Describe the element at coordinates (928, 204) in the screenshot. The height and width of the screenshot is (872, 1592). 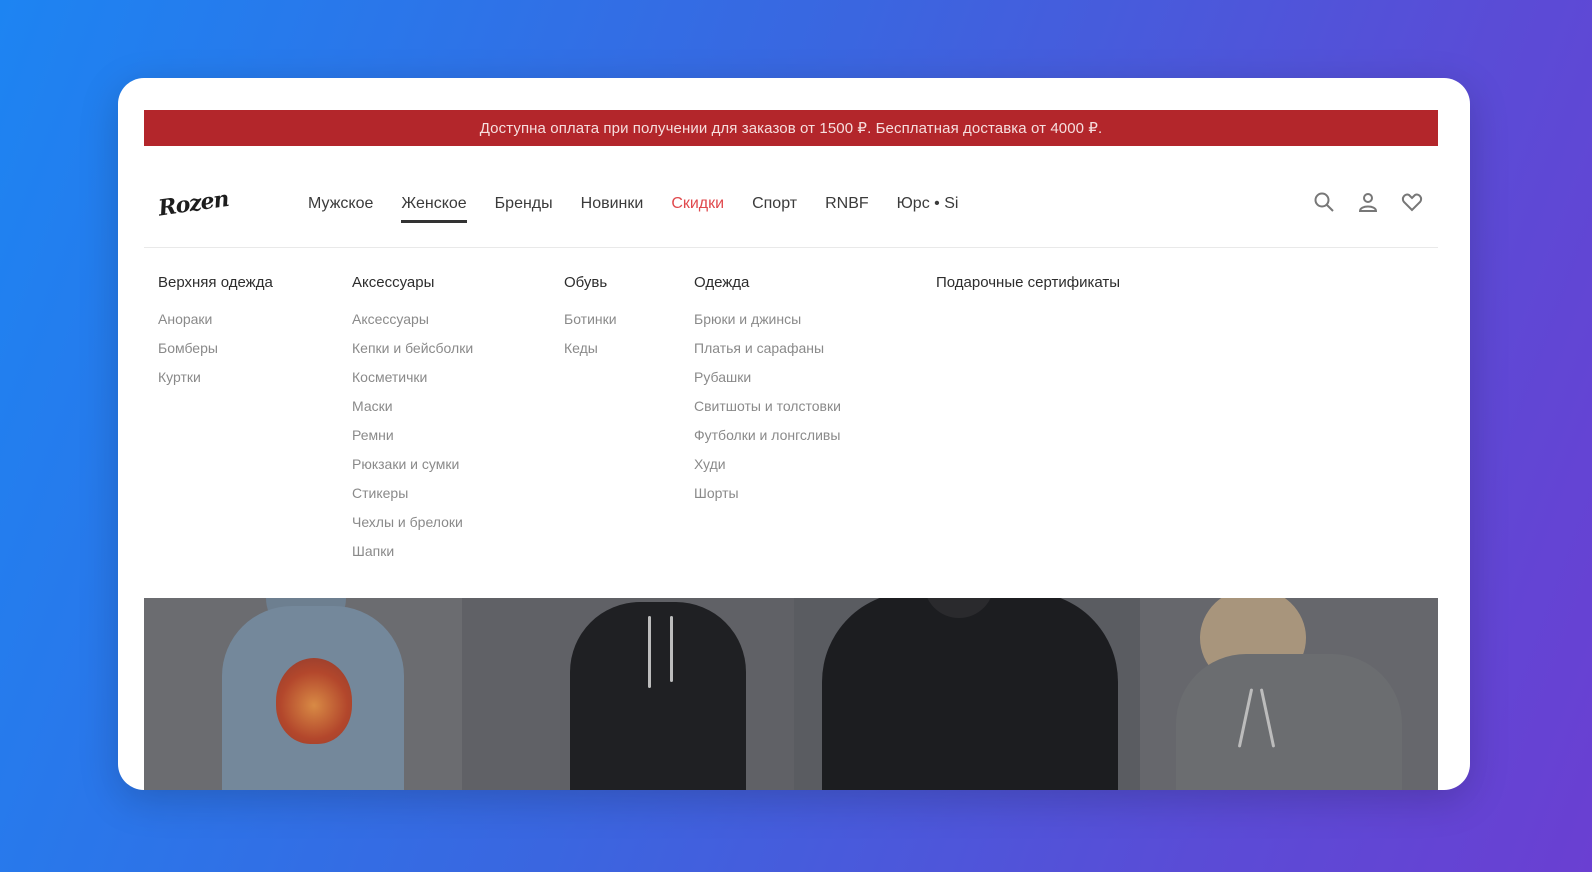
I see `nav-item-extra: Юрс • Si` at that location.